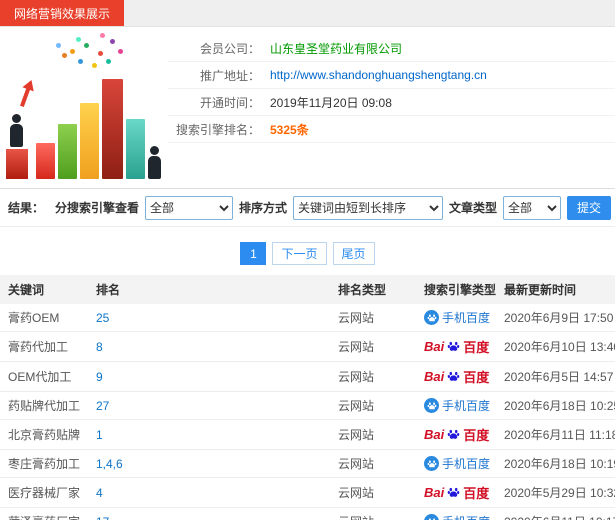 This screenshot has height=520, width=615. Describe the element at coordinates (353, 253) in the screenshot. I see `last-page-button: 尾页` at that location.